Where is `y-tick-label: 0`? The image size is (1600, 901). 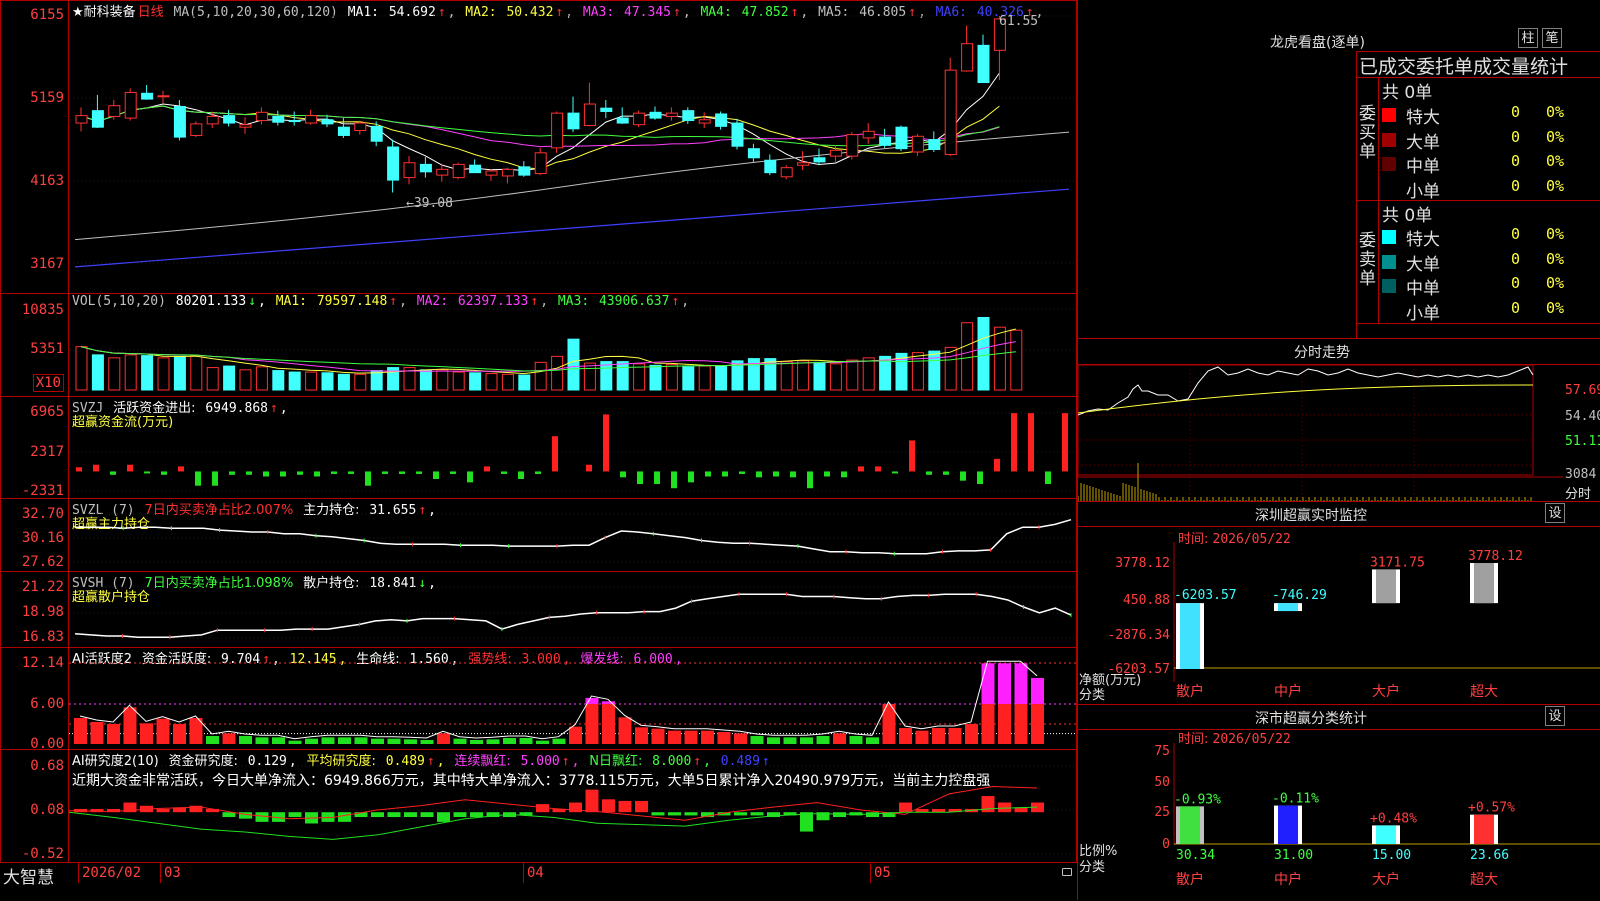 y-tick-label: 0 is located at coordinates (1166, 844).